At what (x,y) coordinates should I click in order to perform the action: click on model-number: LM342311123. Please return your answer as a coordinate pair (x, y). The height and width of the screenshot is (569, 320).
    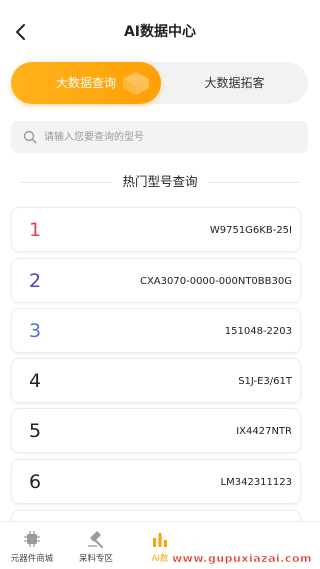
    Looking at the image, I should click on (256, 482).